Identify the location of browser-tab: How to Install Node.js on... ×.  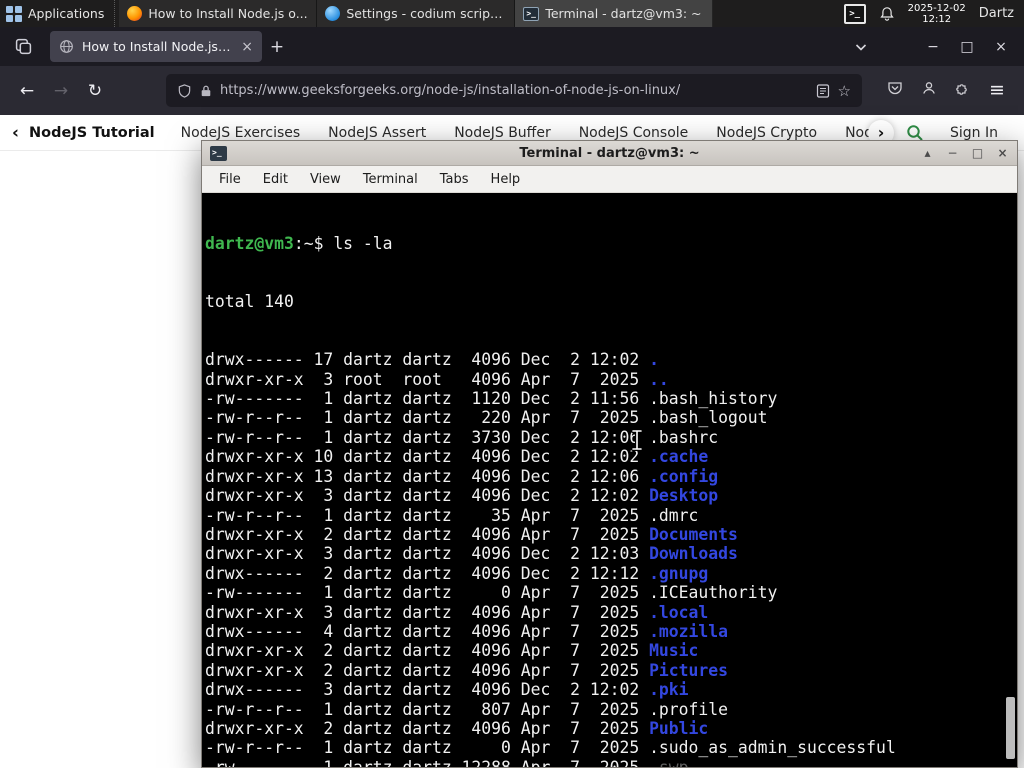
(156, 46).